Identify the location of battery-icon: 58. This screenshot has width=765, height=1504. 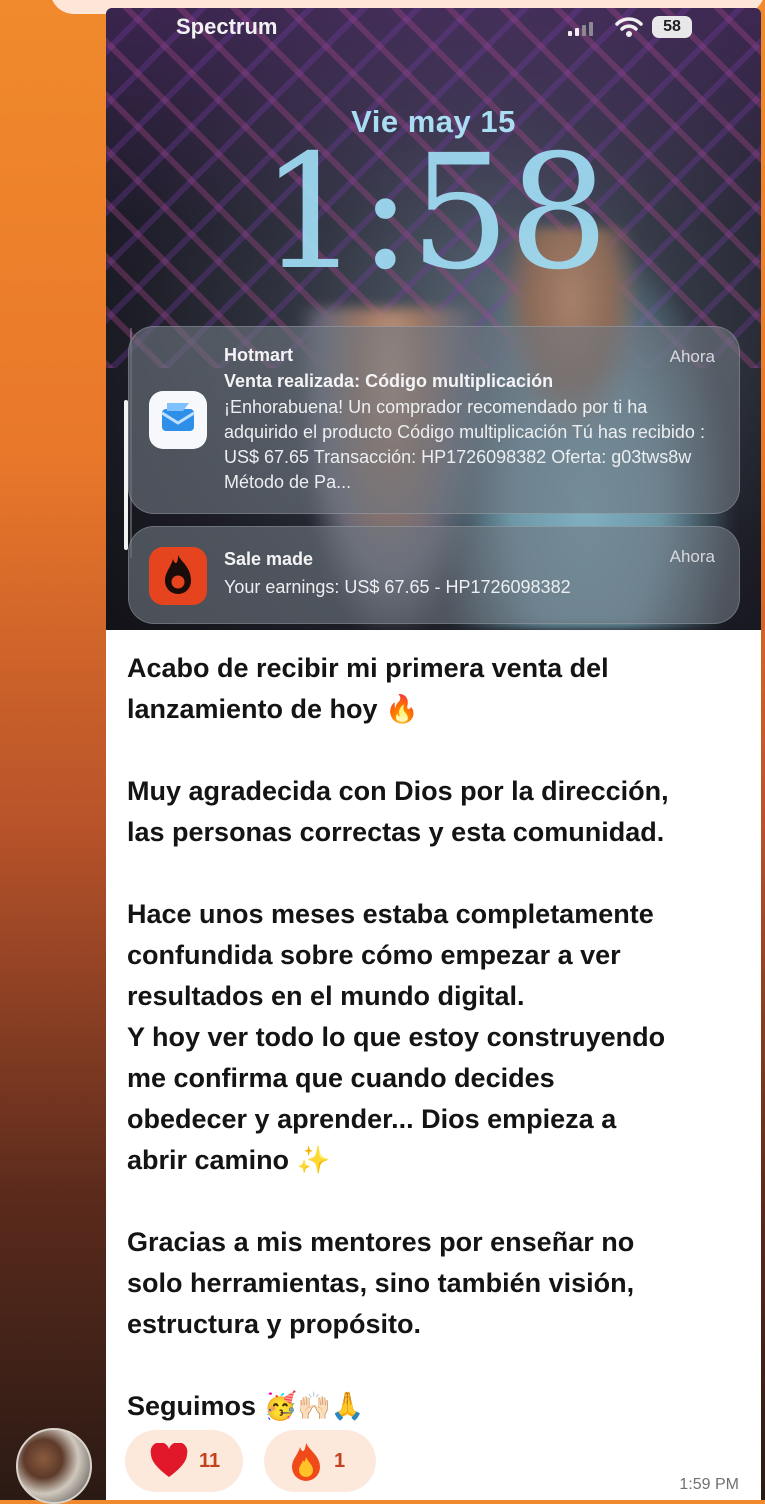
(672, 27).